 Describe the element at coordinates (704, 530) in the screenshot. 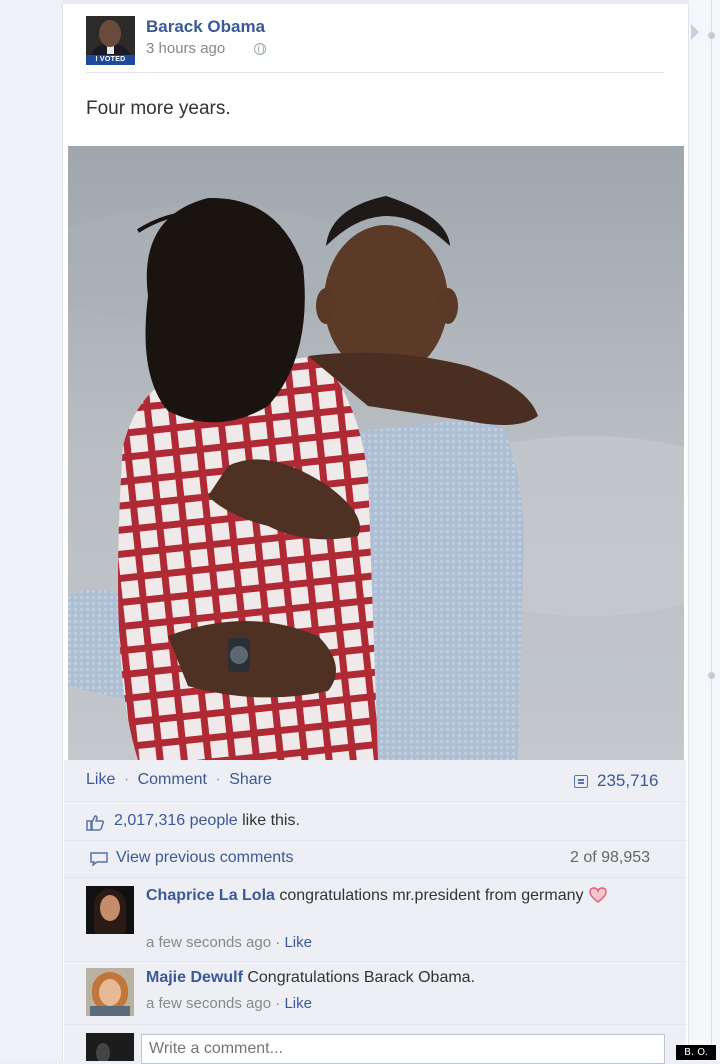

I see `right-rail` at that location.